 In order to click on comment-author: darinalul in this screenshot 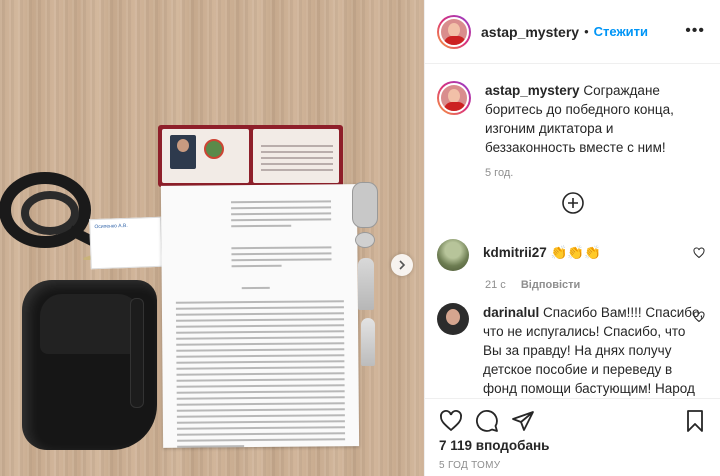, I will do `click(511, 312)`.